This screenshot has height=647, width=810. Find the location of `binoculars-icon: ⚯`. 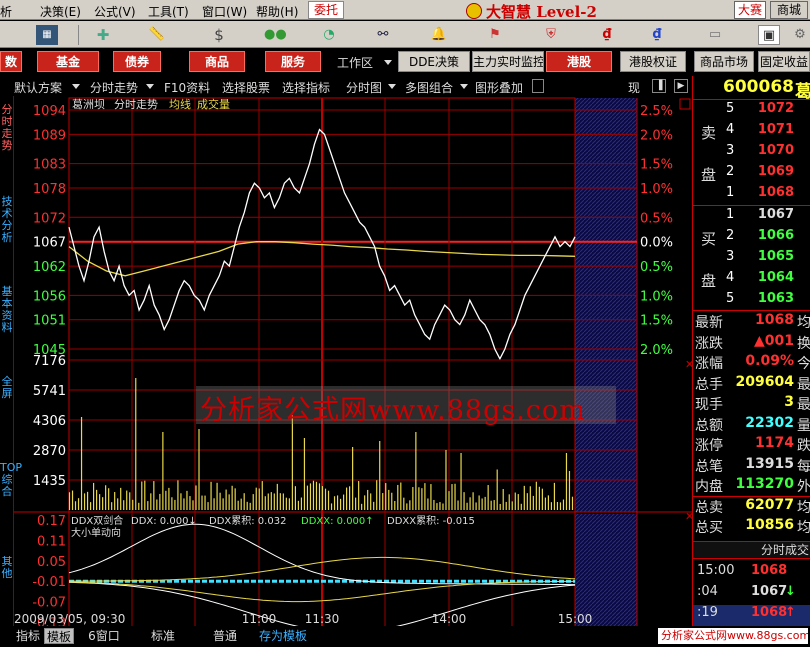

binoculars-icon: ⚯ is located at coordinates (383, 35).